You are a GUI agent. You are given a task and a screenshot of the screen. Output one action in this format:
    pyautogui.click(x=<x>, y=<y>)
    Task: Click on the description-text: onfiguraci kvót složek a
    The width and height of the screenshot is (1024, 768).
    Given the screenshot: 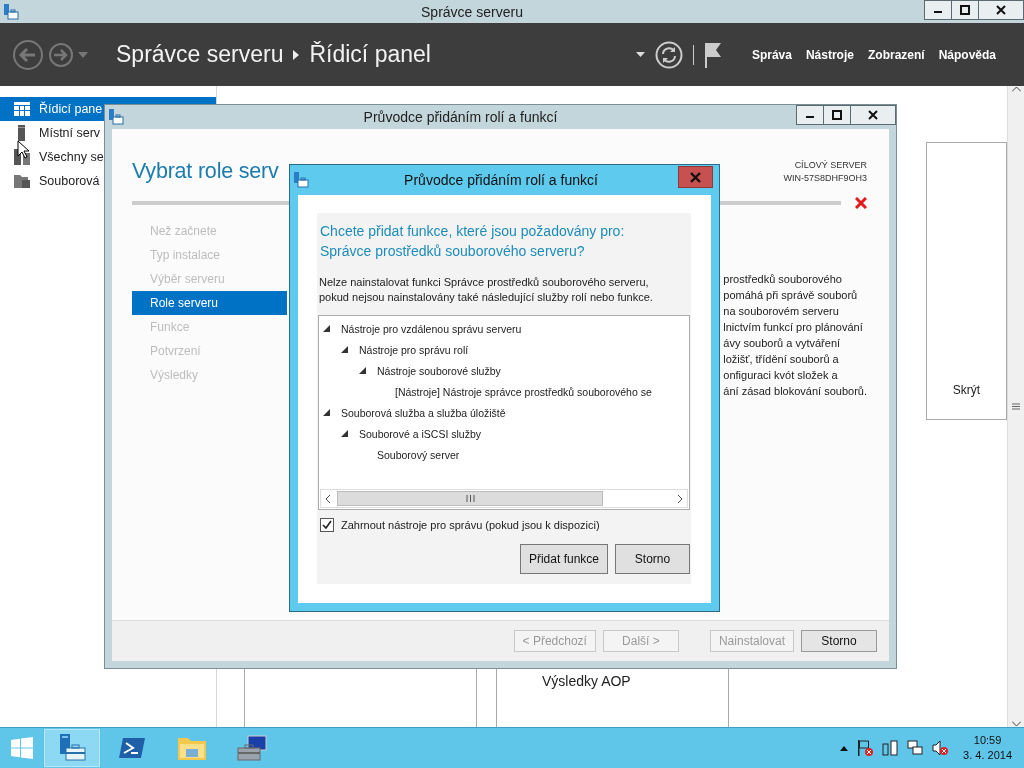 What is the action you would take?
    pyautogui.click(x=781, y=375)
    